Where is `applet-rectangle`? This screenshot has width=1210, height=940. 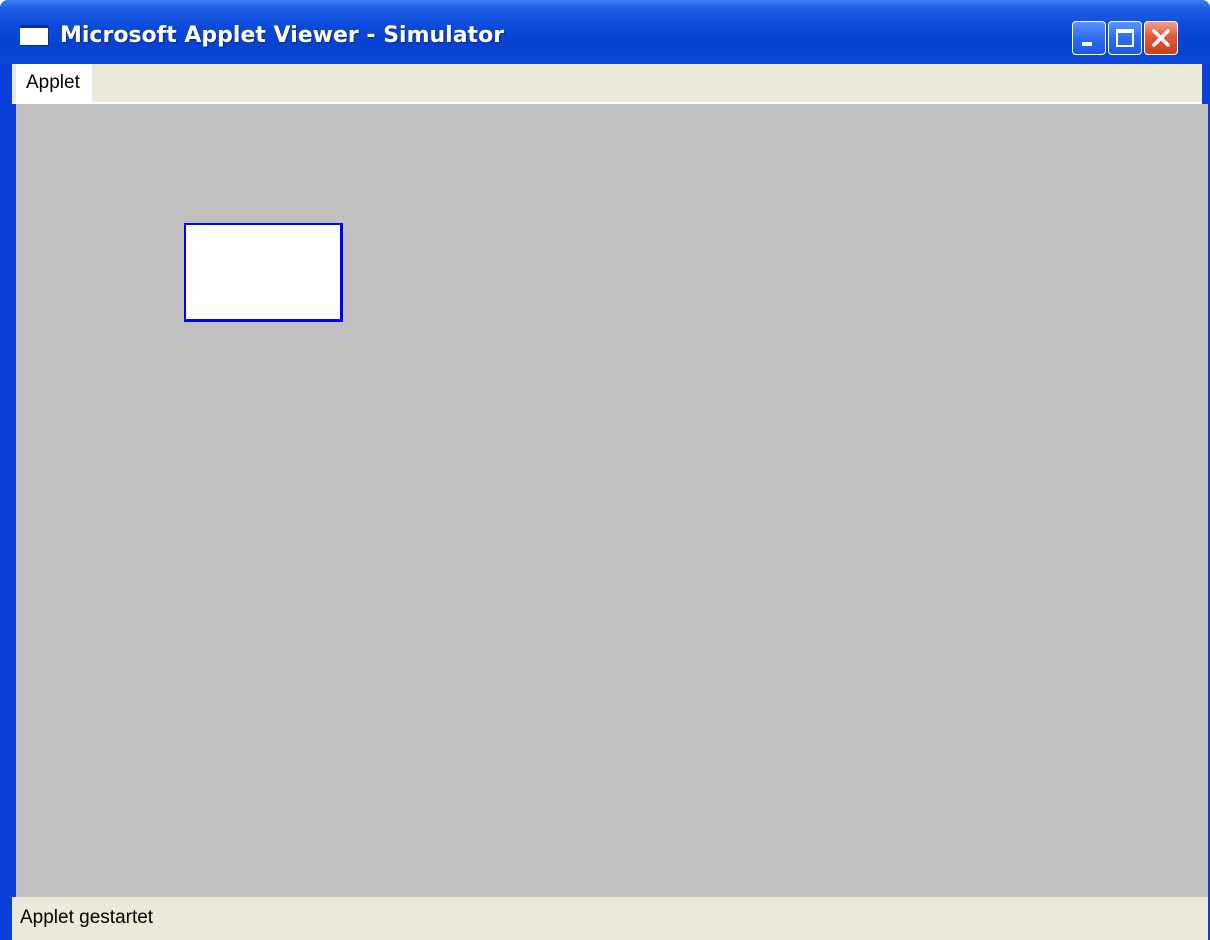
applet-rectangle is located at coordinates (263, 272).